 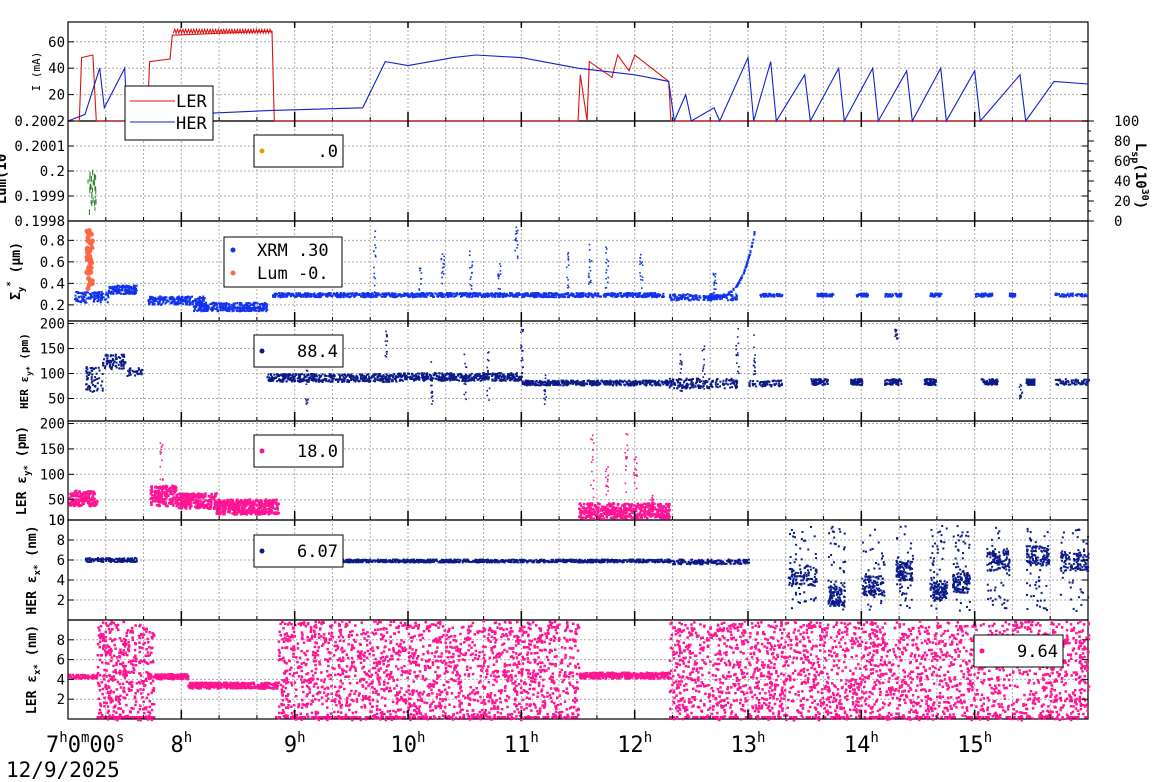 I want to click on ler-ey-spikes, so click(x=407, y=472).